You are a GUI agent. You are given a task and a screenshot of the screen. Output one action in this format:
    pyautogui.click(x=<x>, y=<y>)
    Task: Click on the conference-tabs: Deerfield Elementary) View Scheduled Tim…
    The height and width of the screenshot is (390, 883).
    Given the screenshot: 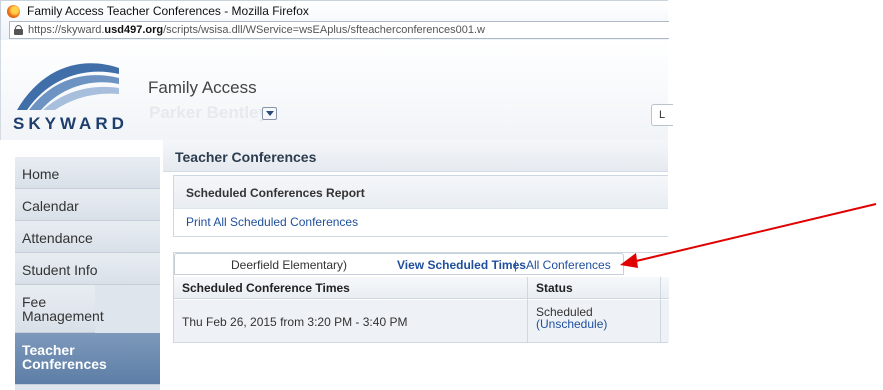 What is the action you would take?
    pyautogui.click(x=399, y=264)
    